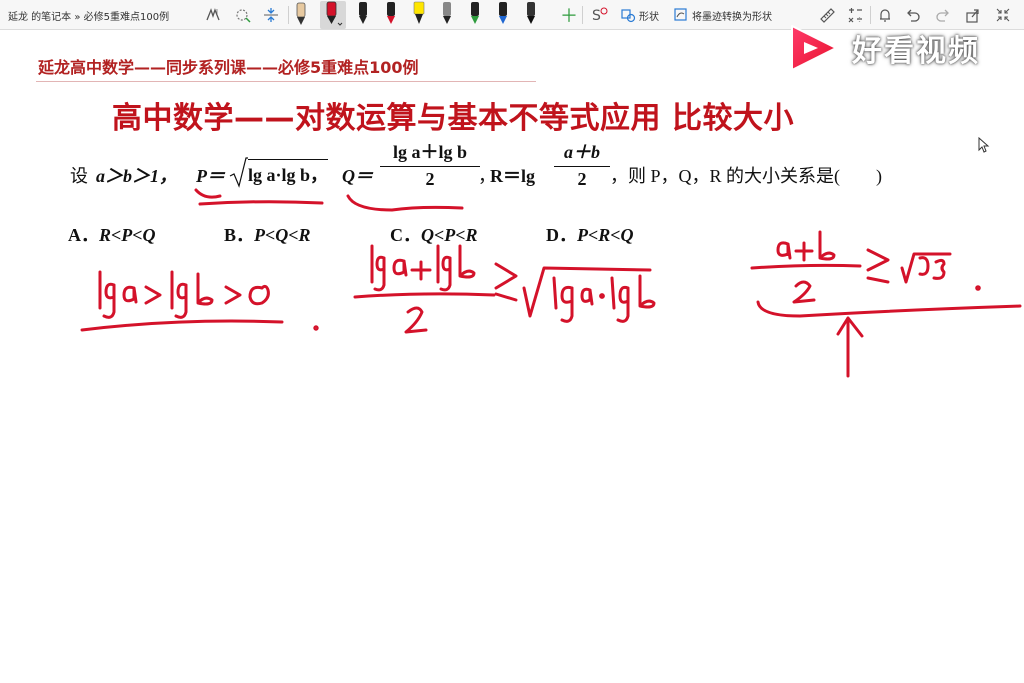  What do you see at coordinates (916, 51) in the screenshot?
I see `watermark-text: 好看视频` at bounding box center [916, 51].